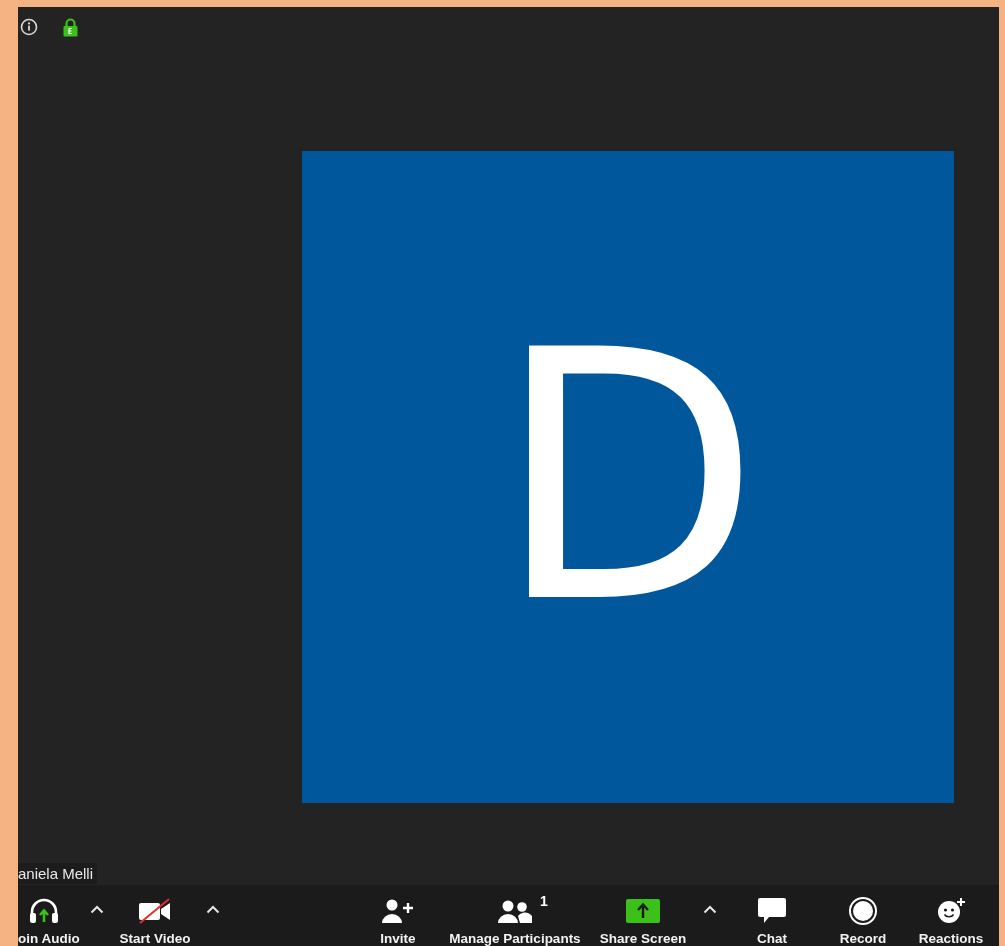 The width and height of the screenshot is (1005, 946). What do you see at coordinates (772, 911) in the screenshot?
I see `chat-bubble-icon` at bounding box center [772, 911].